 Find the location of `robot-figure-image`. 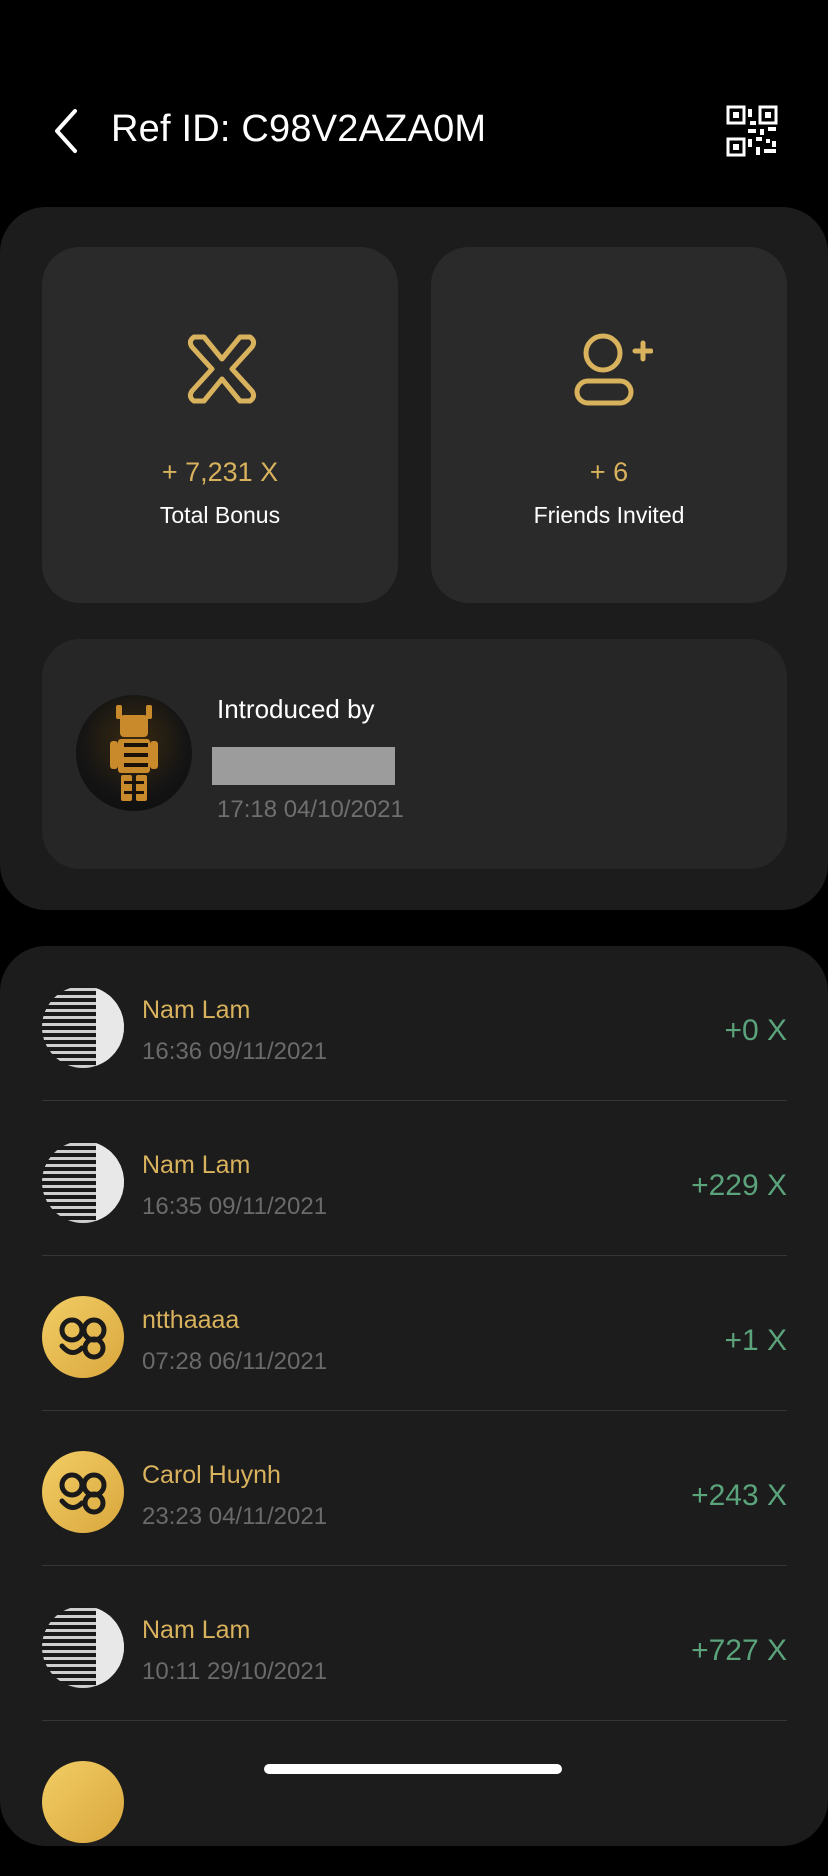

robot-figure-image is located at coordinates (134, 753).